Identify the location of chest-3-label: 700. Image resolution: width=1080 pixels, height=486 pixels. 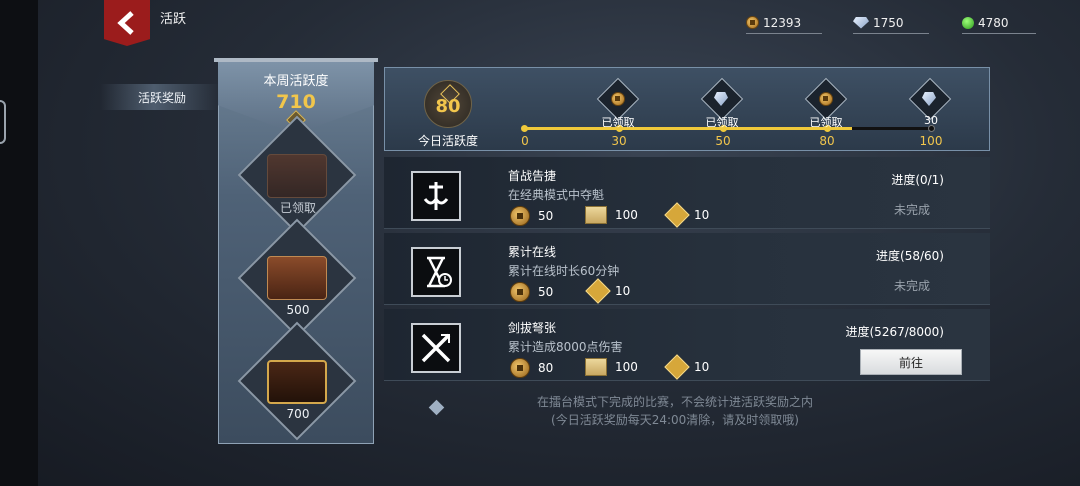
(298, 414).